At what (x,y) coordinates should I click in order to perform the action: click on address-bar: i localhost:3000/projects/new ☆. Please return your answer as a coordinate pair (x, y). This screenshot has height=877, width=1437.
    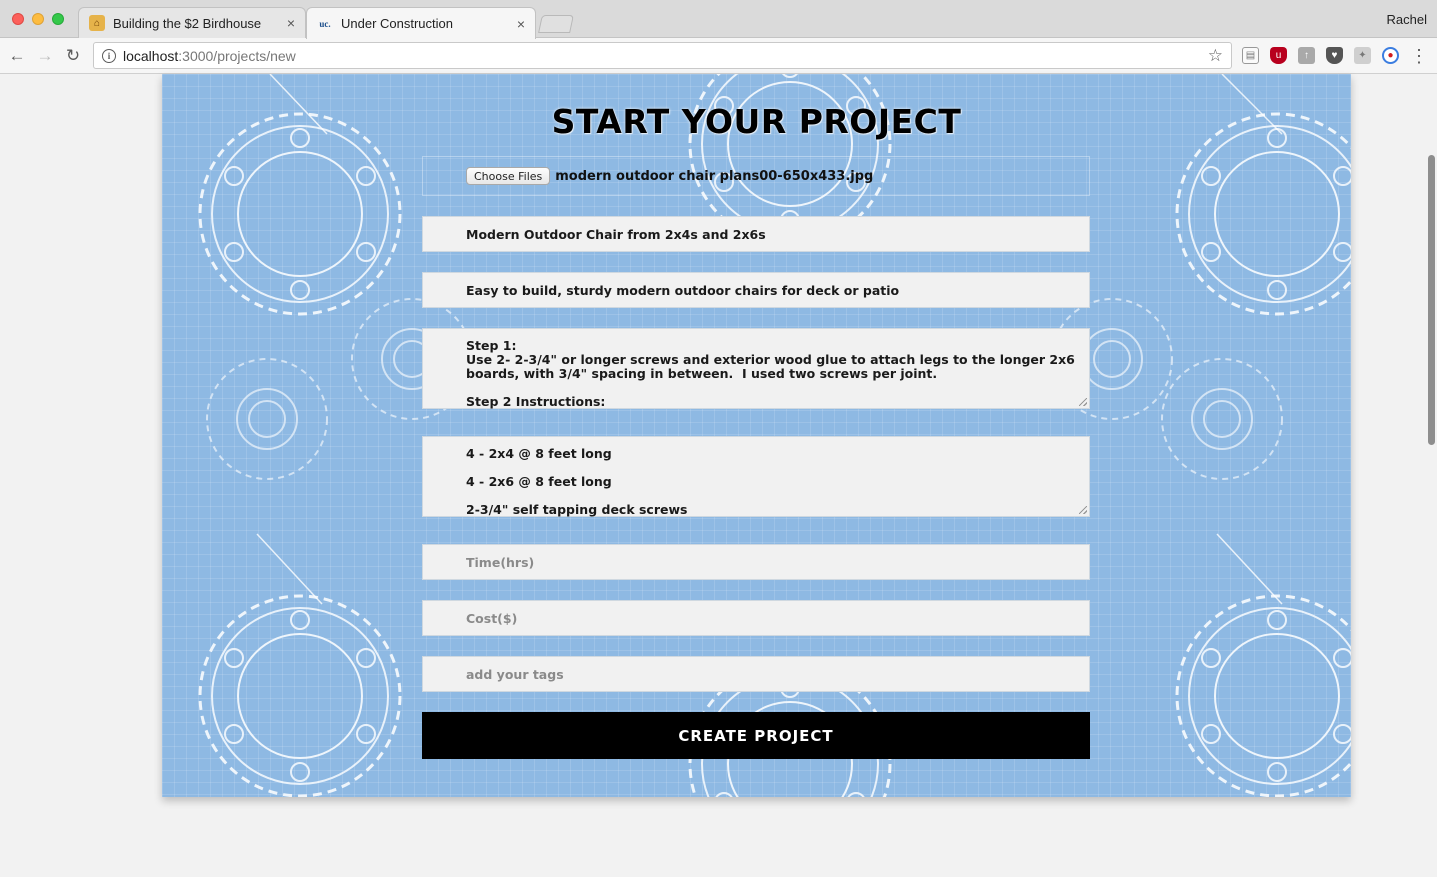
    Looking at the image, I should click on (662, 55).